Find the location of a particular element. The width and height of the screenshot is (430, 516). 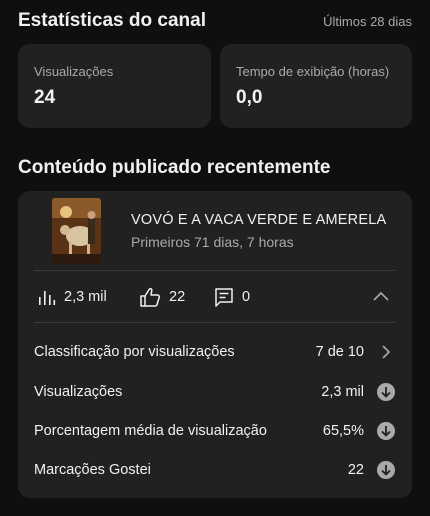

likes-metric: 22 is located at coordinates (162, 296).